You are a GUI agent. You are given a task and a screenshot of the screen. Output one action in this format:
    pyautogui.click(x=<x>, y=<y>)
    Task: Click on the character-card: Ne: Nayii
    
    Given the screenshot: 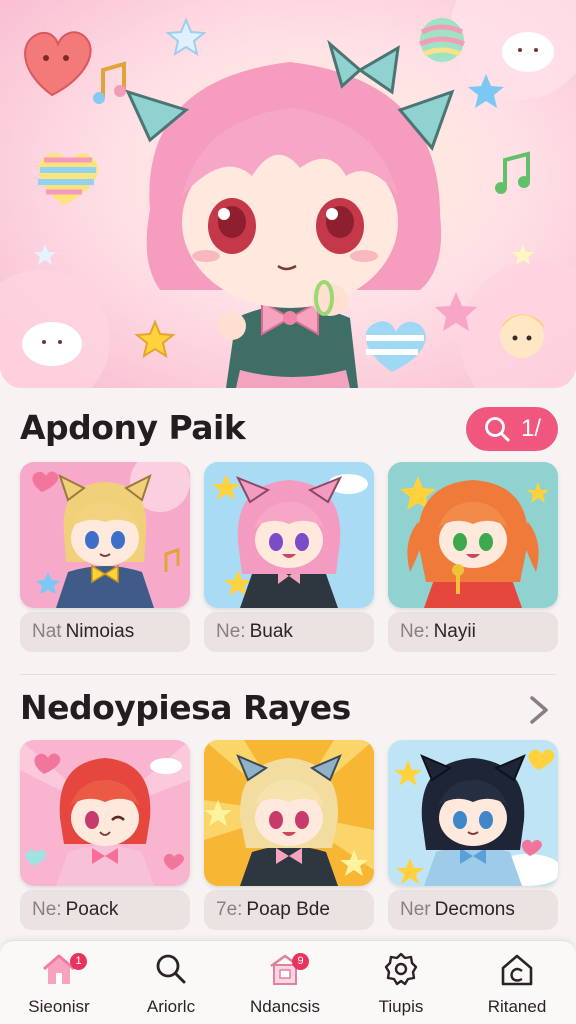 What is the action you would take?
    pyautogui.click(x=473, y=557)
    